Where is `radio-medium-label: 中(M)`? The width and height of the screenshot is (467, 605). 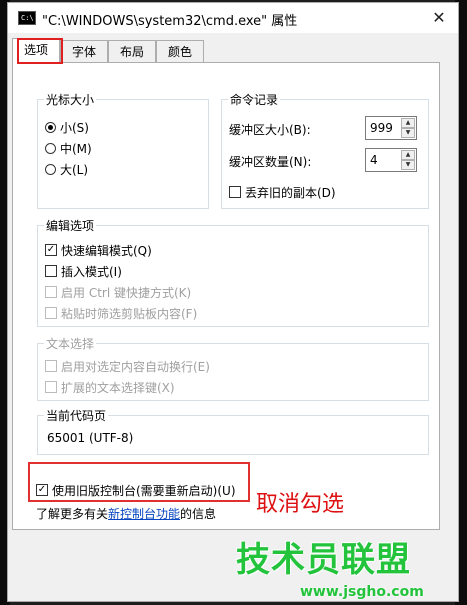 radio-medium-label: 中(M) is located at coordinates (76, 148).